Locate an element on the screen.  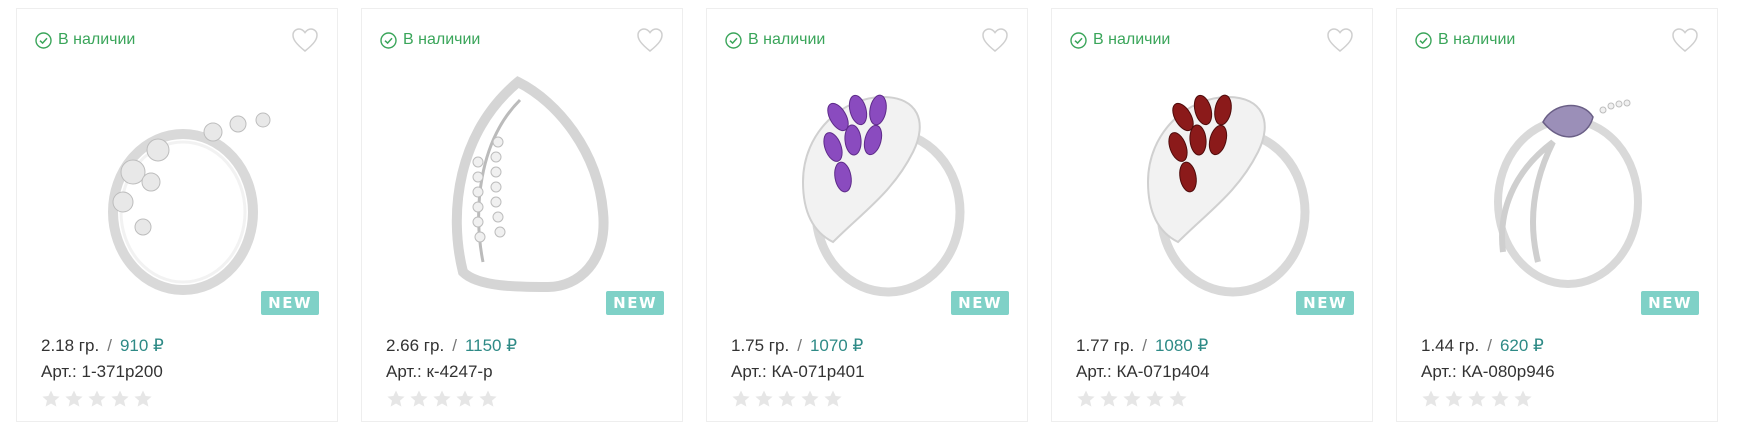
weight-price: 1.77 гр. / 1080 ₽ is located at coordinates (1142, 346).